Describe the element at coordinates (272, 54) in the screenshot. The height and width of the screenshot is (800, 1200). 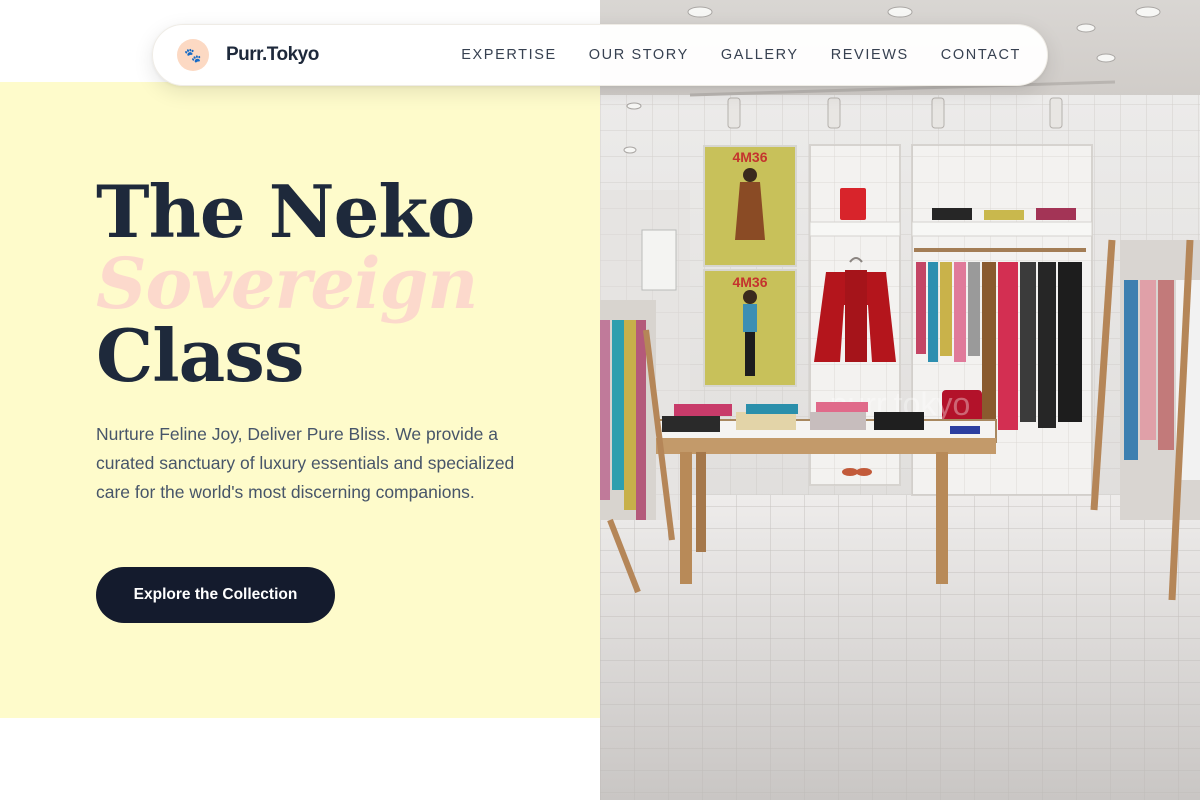
I see `brand-name: Purr.Tokyo` at that location.